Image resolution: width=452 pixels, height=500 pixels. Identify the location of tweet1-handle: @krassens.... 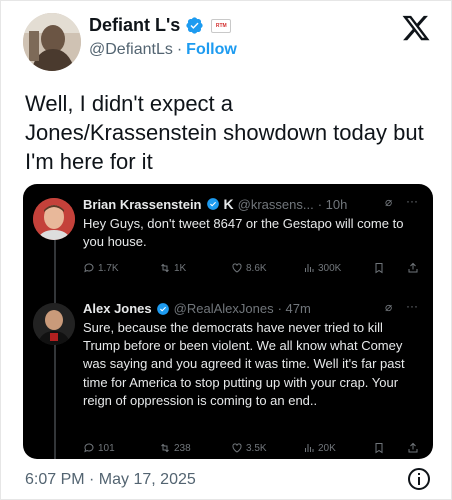
(275, 204).